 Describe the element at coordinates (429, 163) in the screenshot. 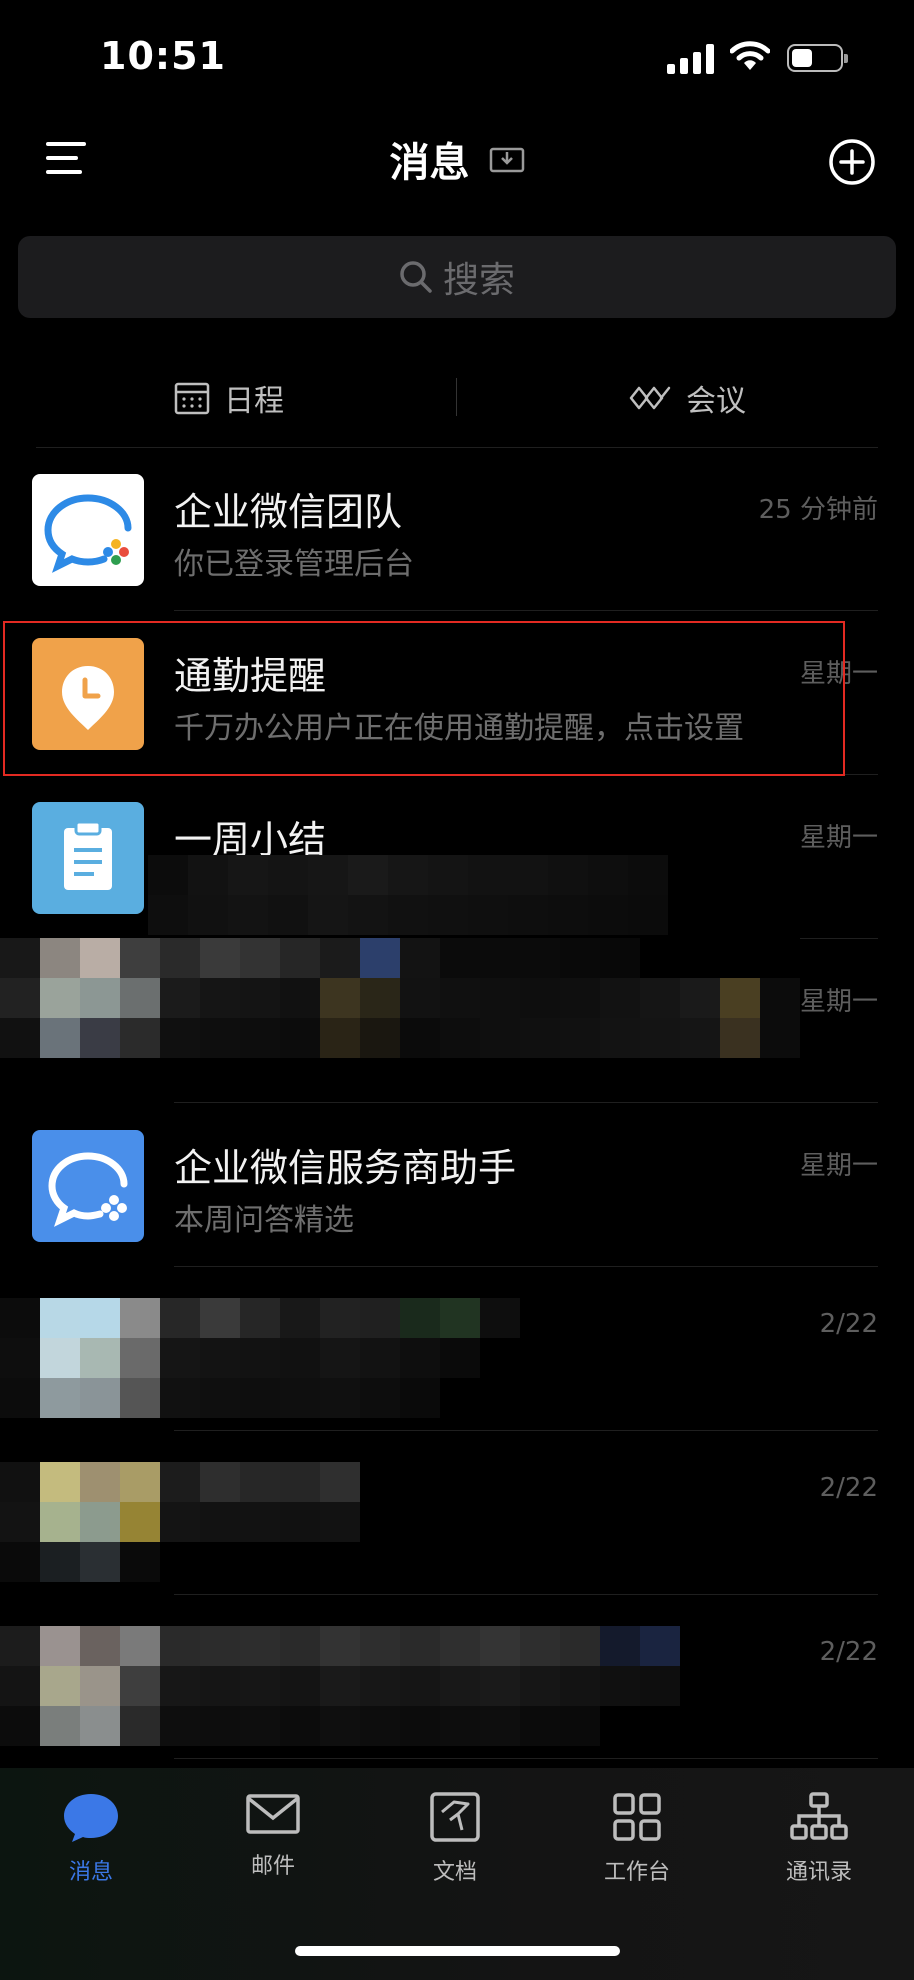

I see `page-title: 消息` at that location.